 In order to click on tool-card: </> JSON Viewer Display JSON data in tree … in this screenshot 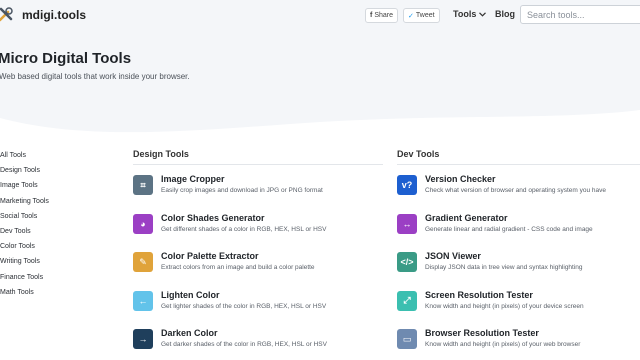, I will do `click(518, 266)`.